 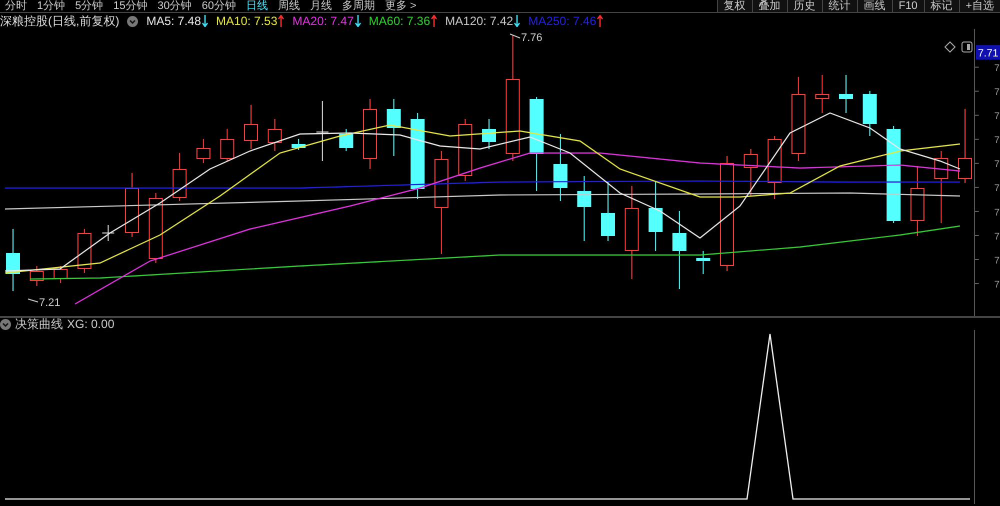 What do you see at coordinates (321, 6) in the screenshot?
I see `period-tab: 月线` at bounding box center [321, 6].